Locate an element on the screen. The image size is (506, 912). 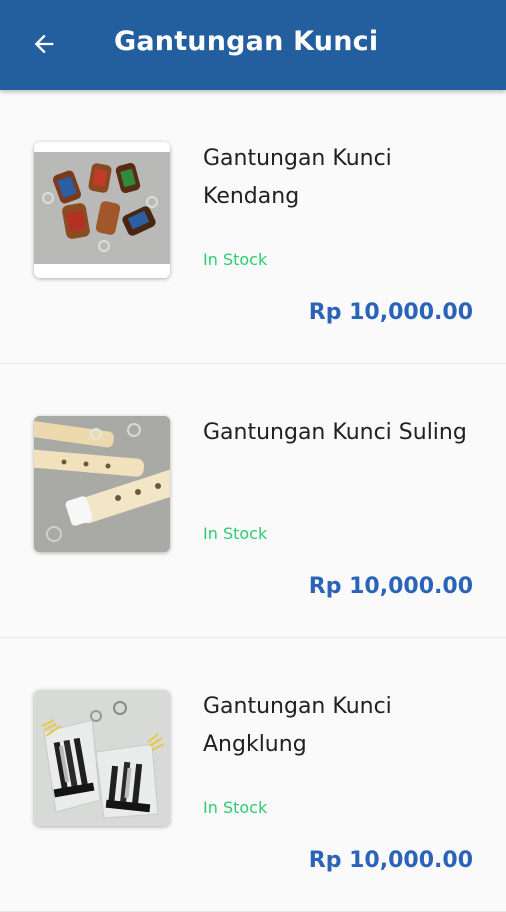
product-name: Gantungan Kunci Suling is located at coordinates (335, 432).